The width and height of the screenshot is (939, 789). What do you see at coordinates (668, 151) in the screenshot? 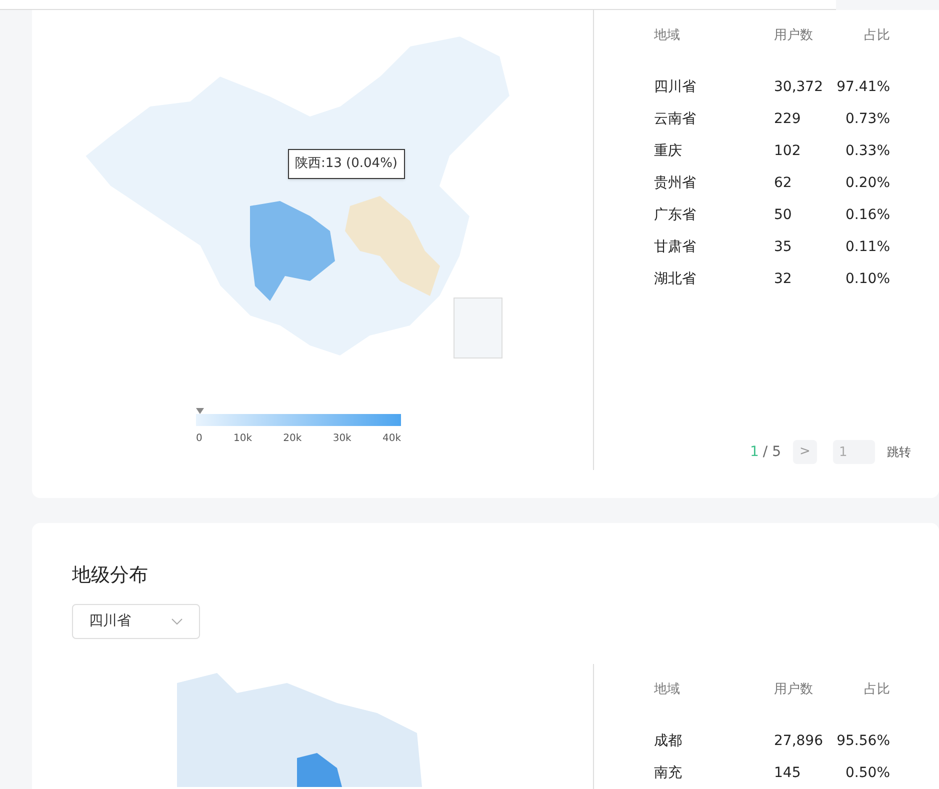
I see `table-cell-text: 重庆` at bounding box center [668, 151].